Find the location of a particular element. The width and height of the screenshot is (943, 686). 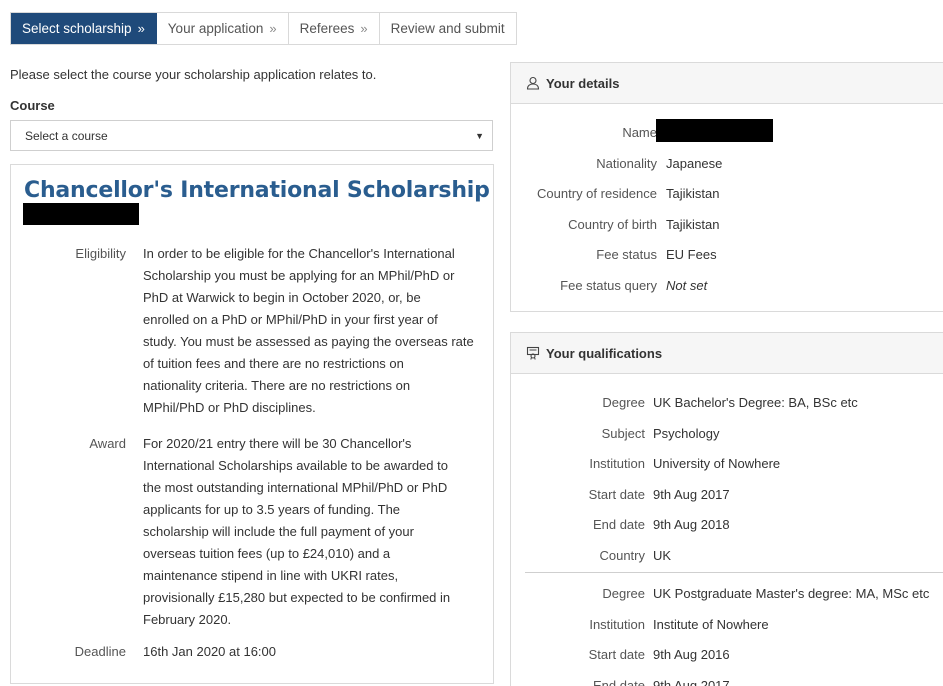

step-select-scholarship: Select scholarship » is located at coordinates (84, 28).